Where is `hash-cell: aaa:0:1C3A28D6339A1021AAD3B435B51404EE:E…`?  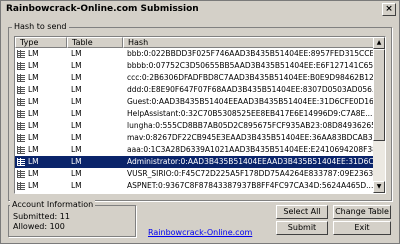
hash-cell: aaa:0:1C3A28D6339A1021AAD3B435B51404EE:E… is located at coordinates (251, 149).